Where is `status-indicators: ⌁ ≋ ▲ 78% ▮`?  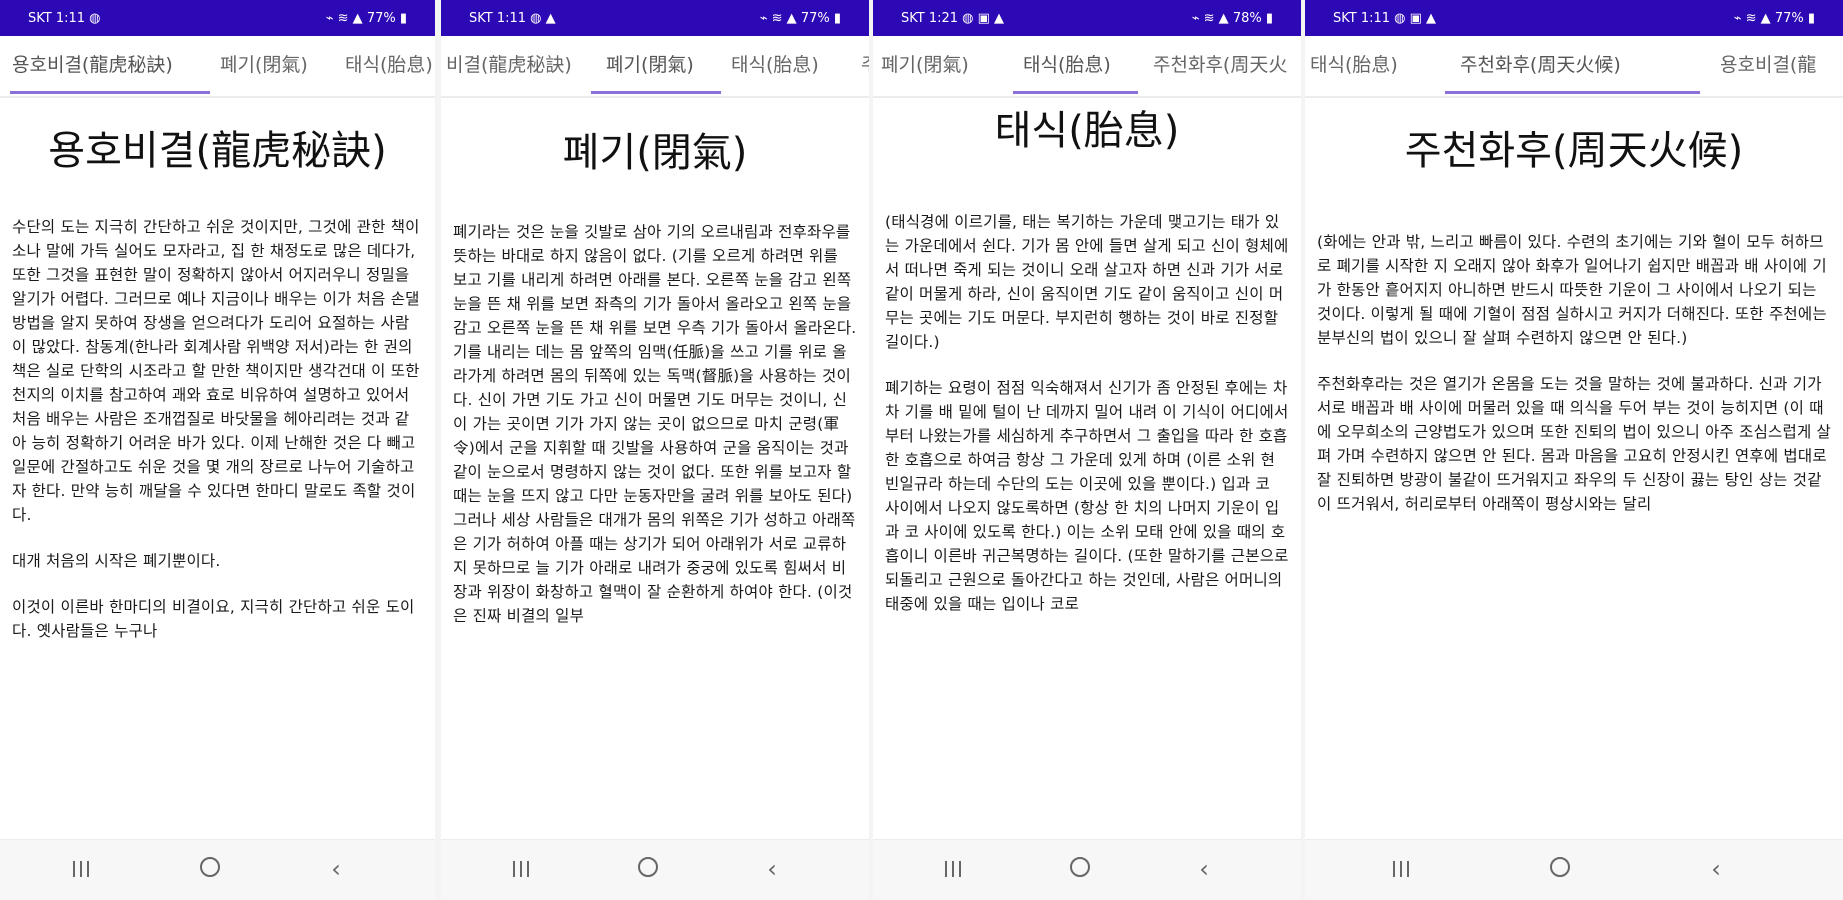 status-indicators: ⌁ ≋ ▲ 78% ▮ is located at coordinates (1232, 18).